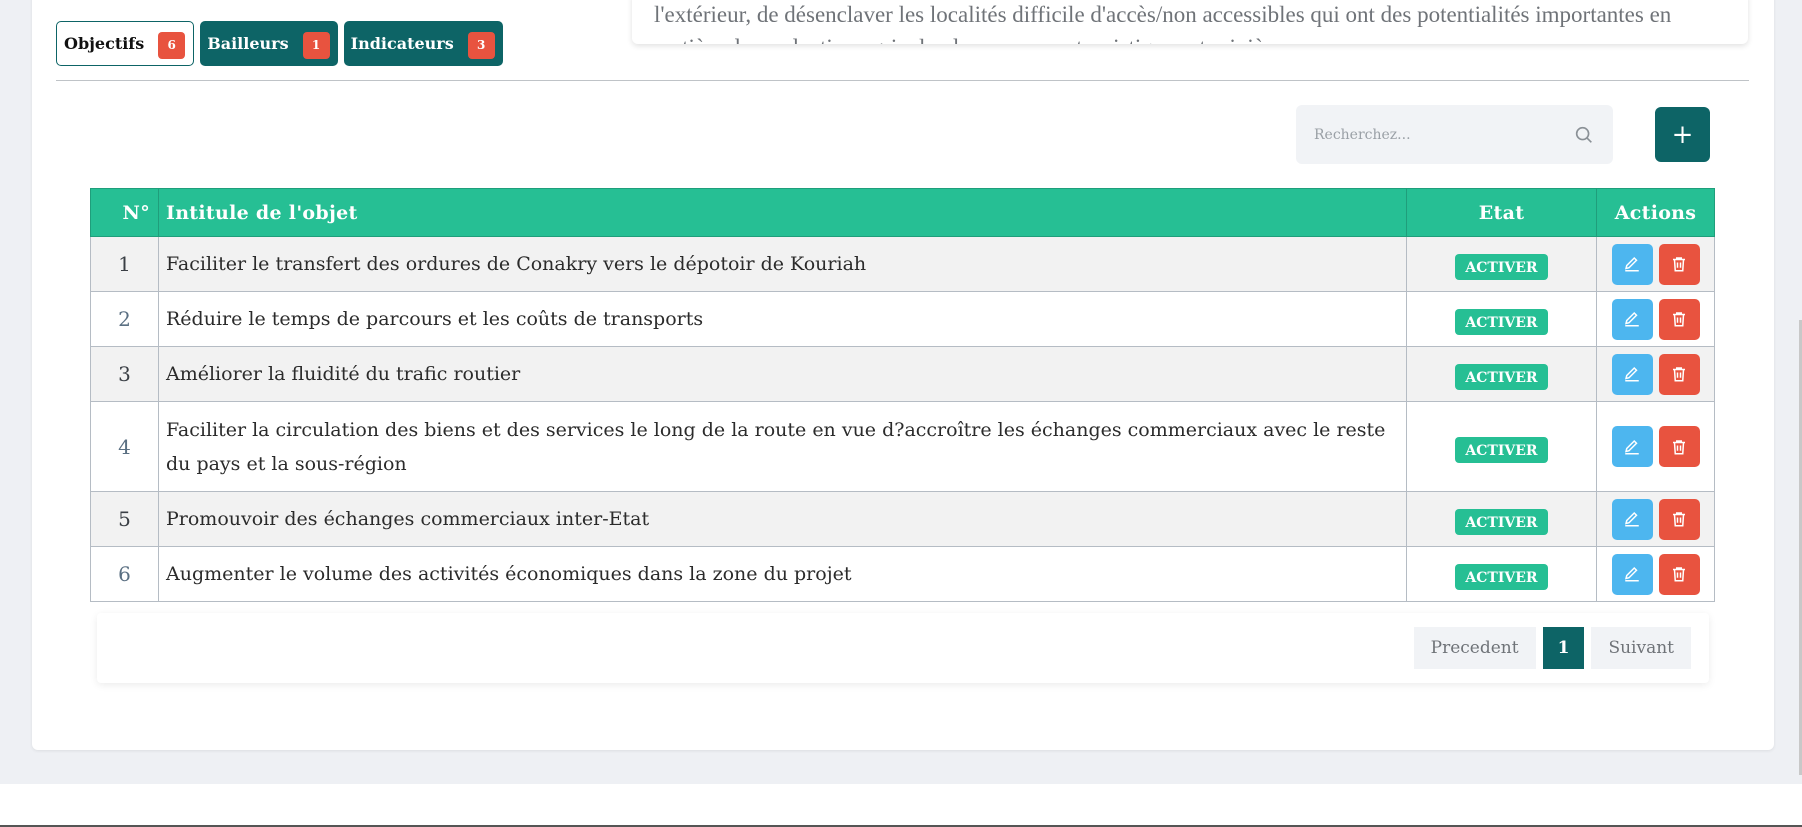 The height and width of the screenshot is (827, 1802). Describe the element at coordinates (1655, 212) in the screenshot. I see `header-actions: Actions` at that location.